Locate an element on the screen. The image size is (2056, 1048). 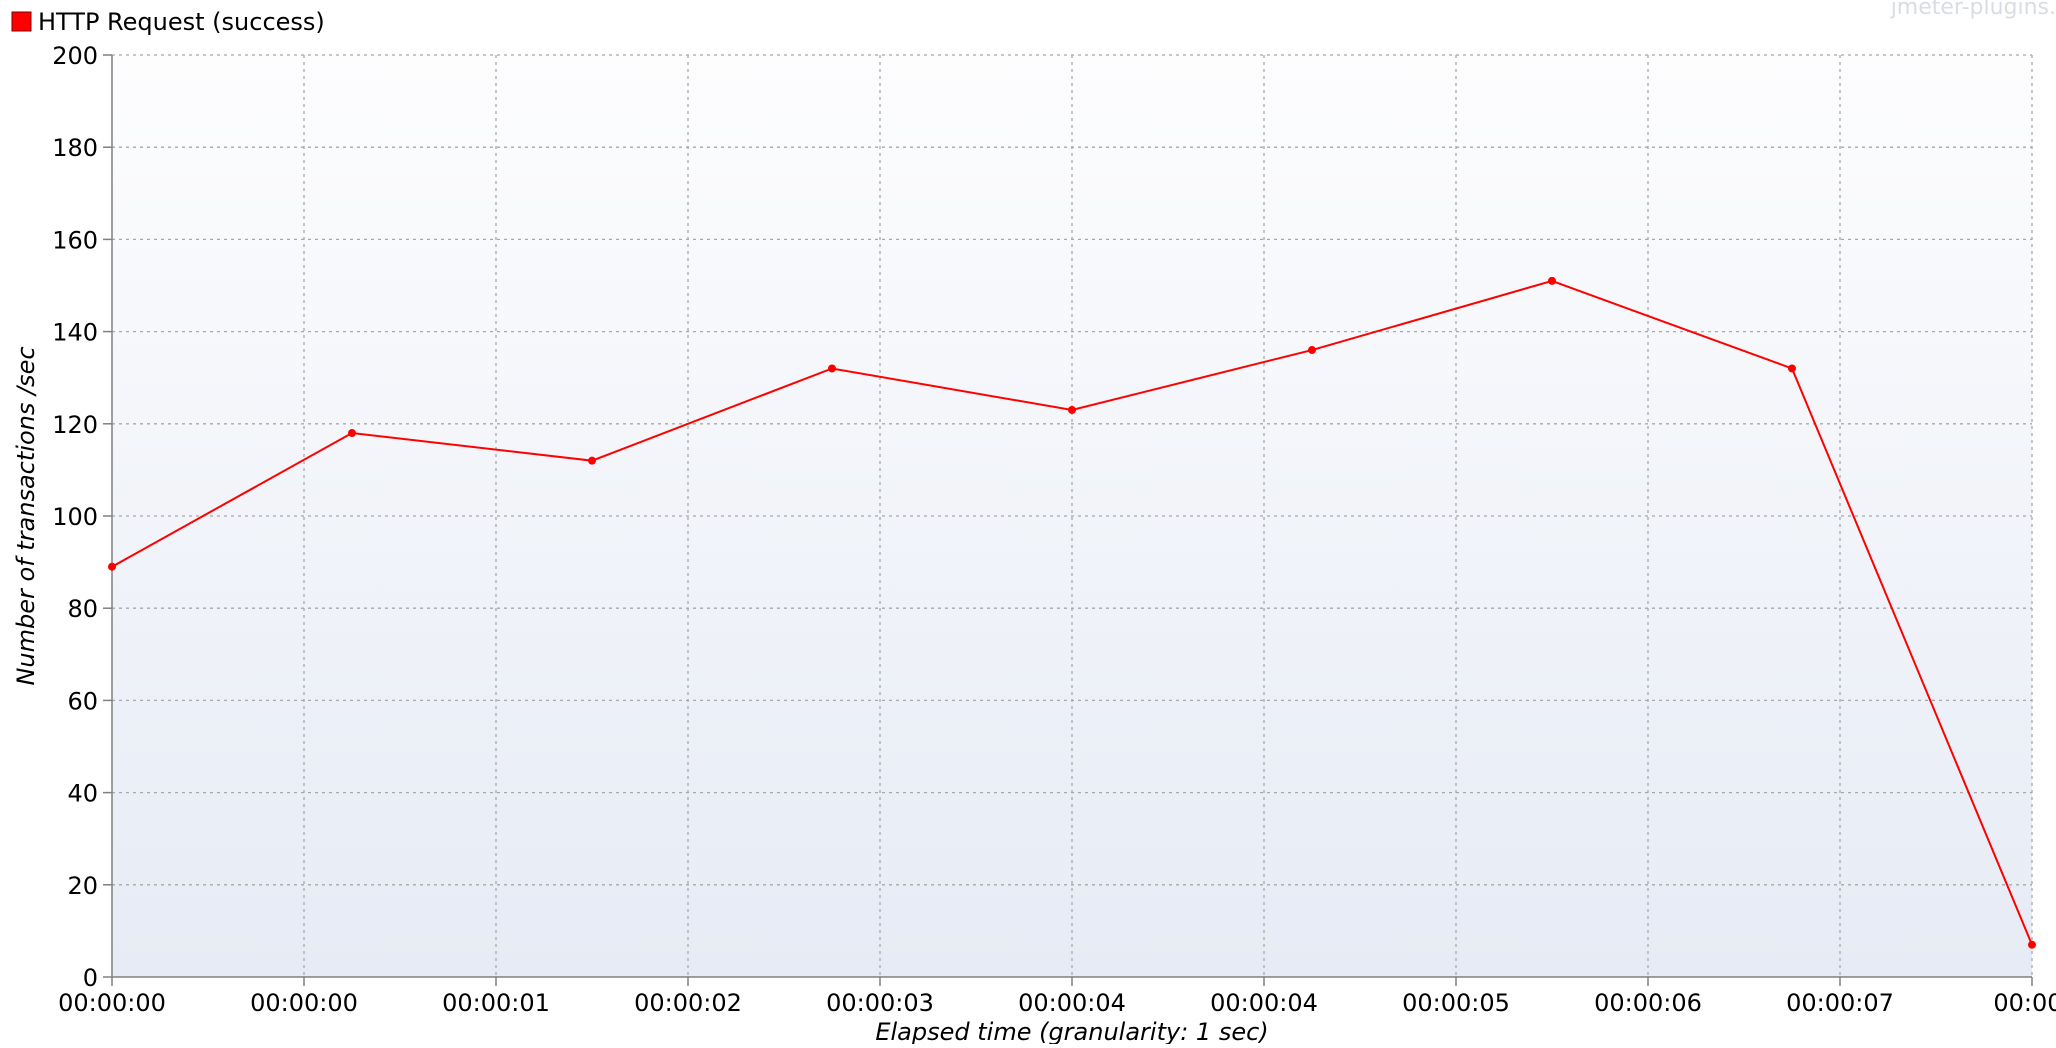
y-tick-label: 160 is located at coordinates (75, 240).